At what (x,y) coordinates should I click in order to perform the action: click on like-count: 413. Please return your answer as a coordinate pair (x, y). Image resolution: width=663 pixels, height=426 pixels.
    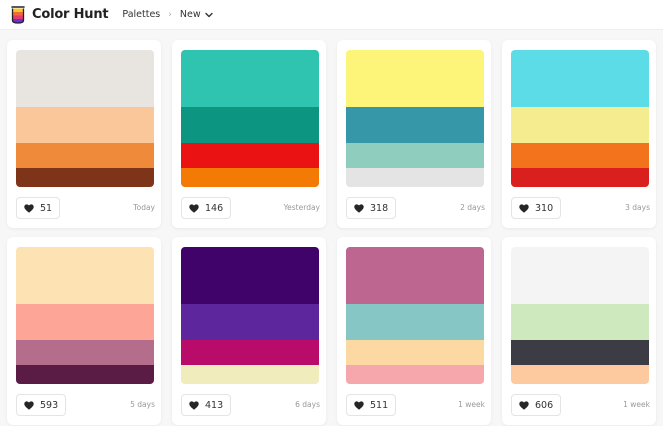
    Looking at the image, I should click on (214, 405).